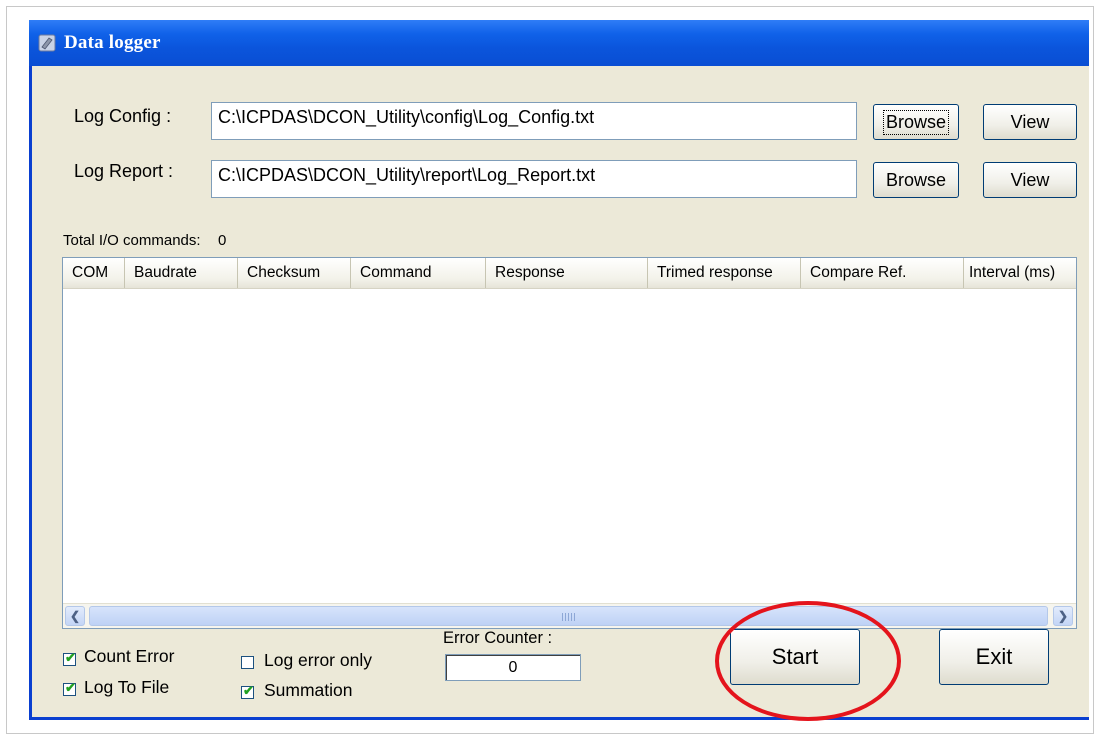 The image size is (1100, 740). I want to click on log-to-file-checkbox: ✔, so click(69, 688).